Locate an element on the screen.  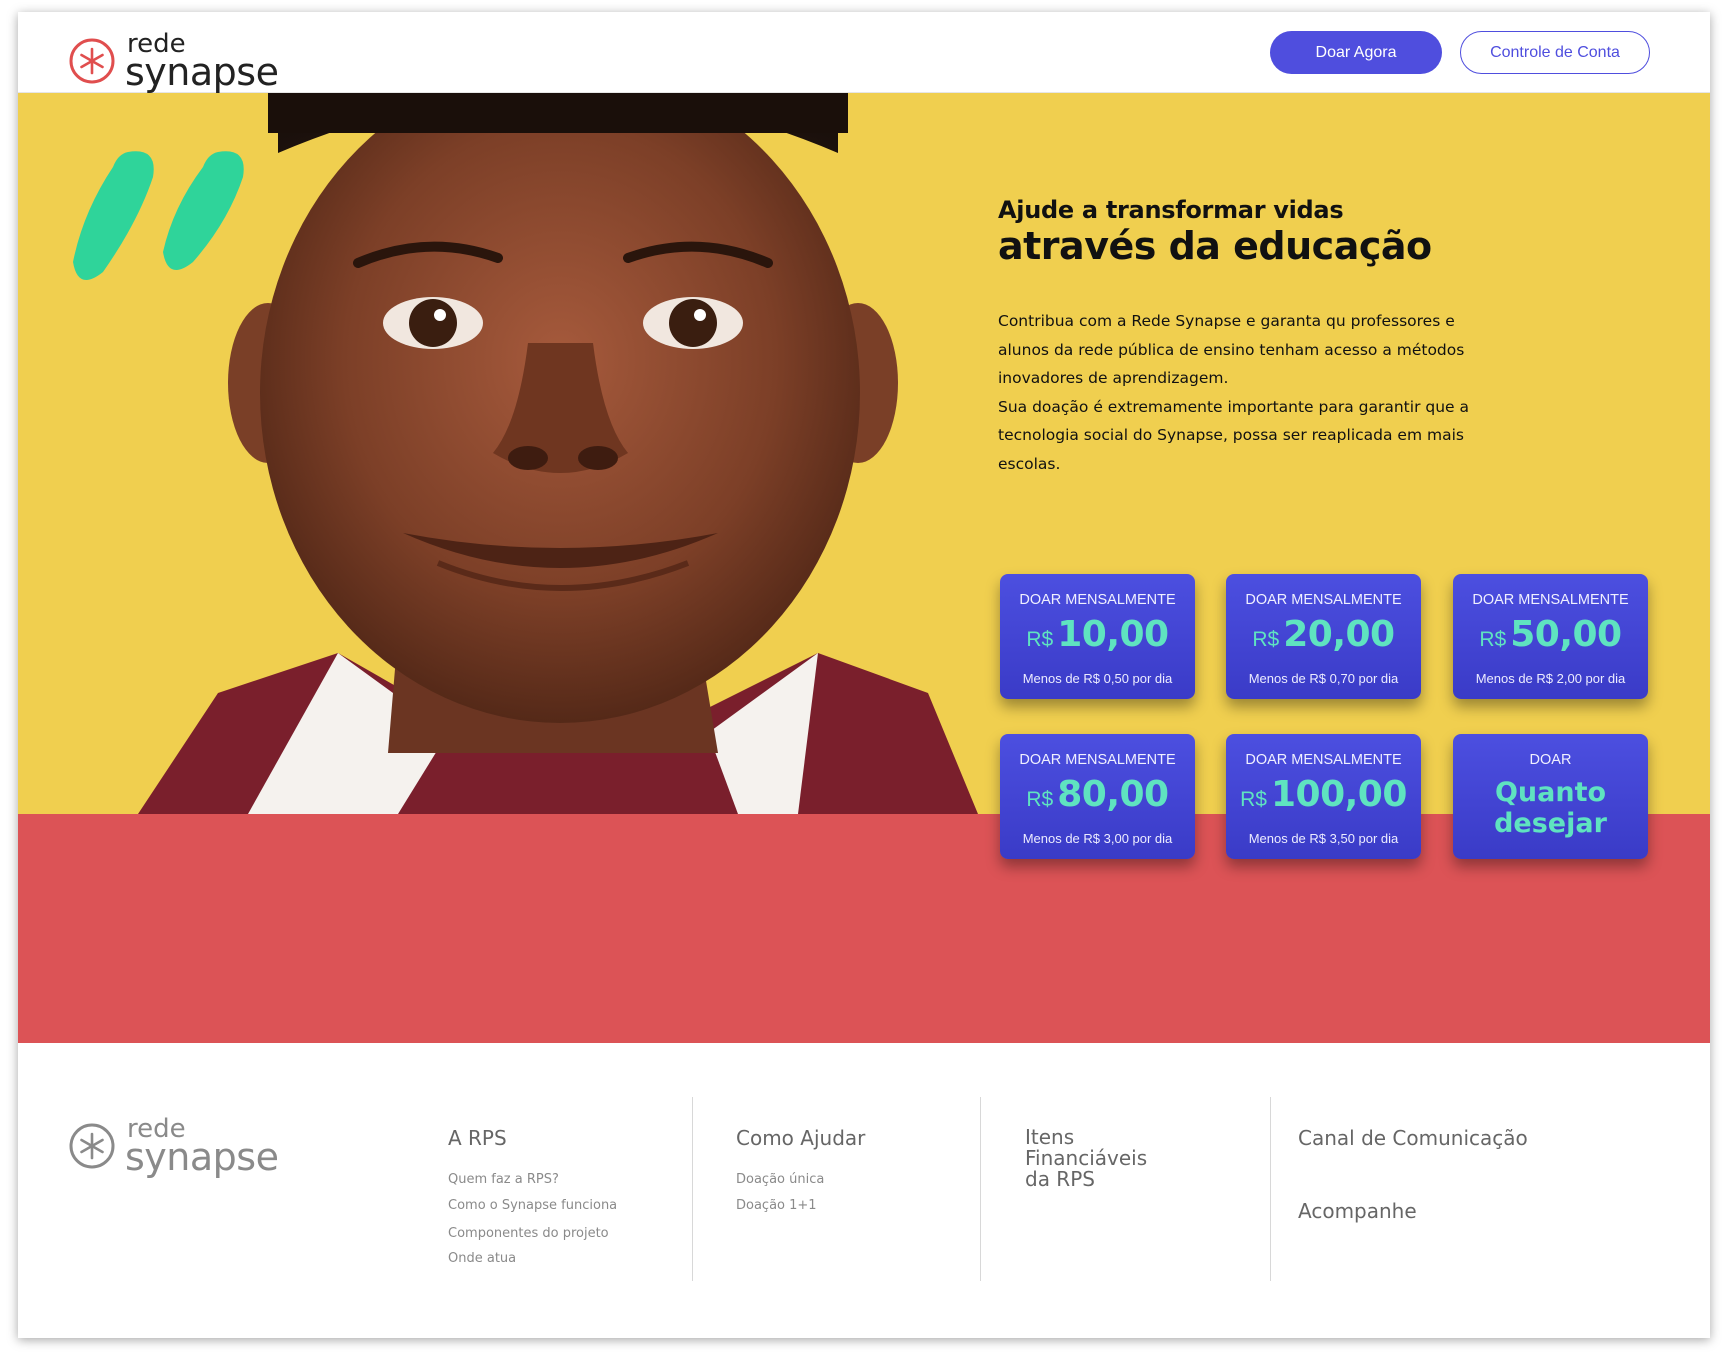
footer-logo: rede synapse is located at coordinates (178, 1142).